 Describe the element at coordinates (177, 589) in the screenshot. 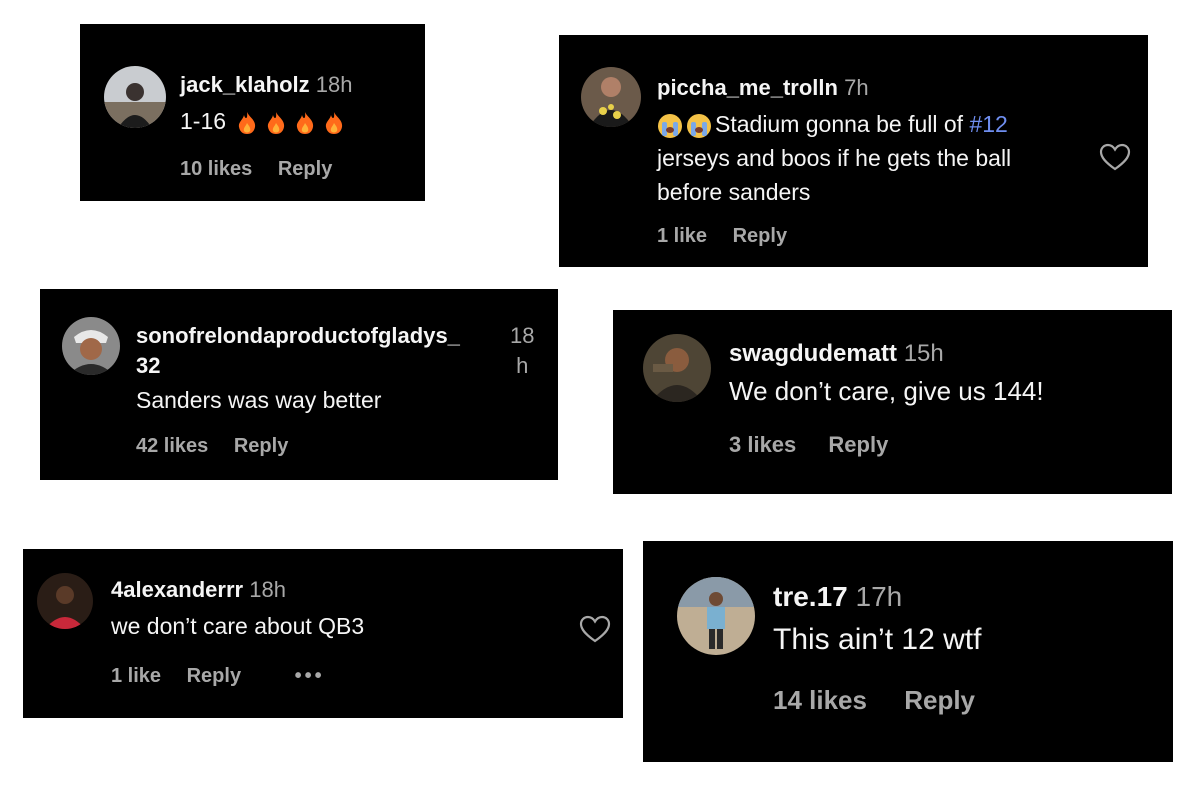

I see `username: 4alexanderrr` at that location.